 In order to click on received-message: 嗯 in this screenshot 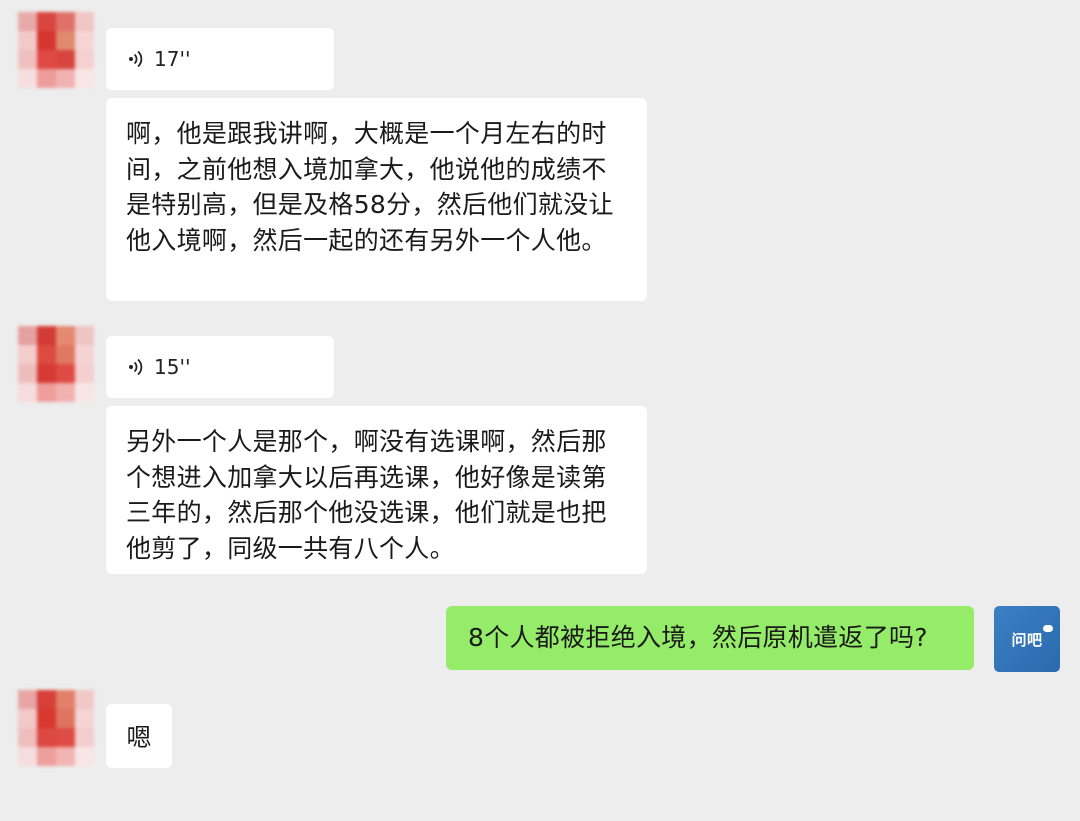, I will do `click(139, 736)`.